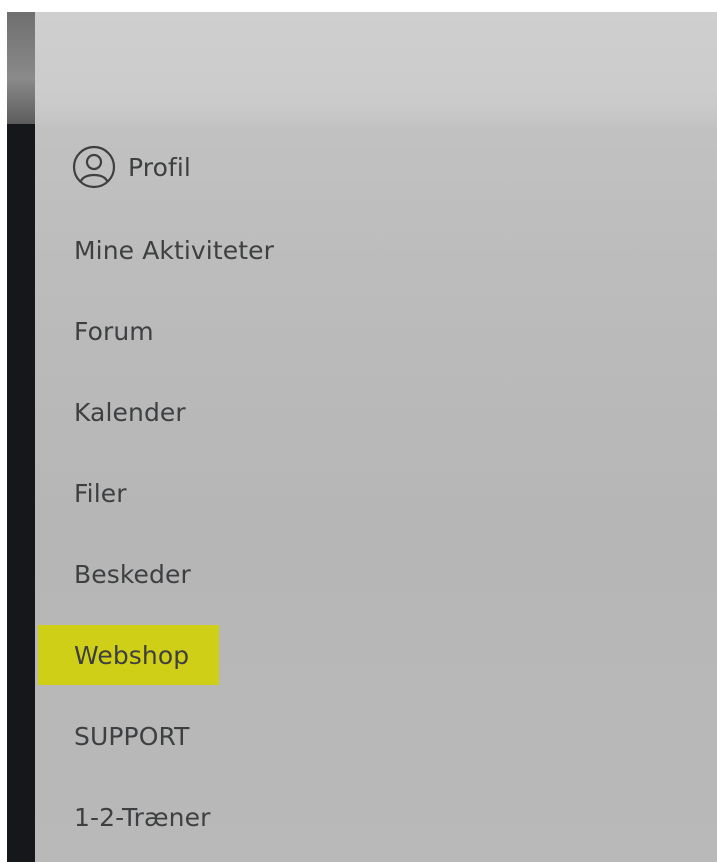  I want to click on menu-item-kalender: Kalender, so click(376, 412).